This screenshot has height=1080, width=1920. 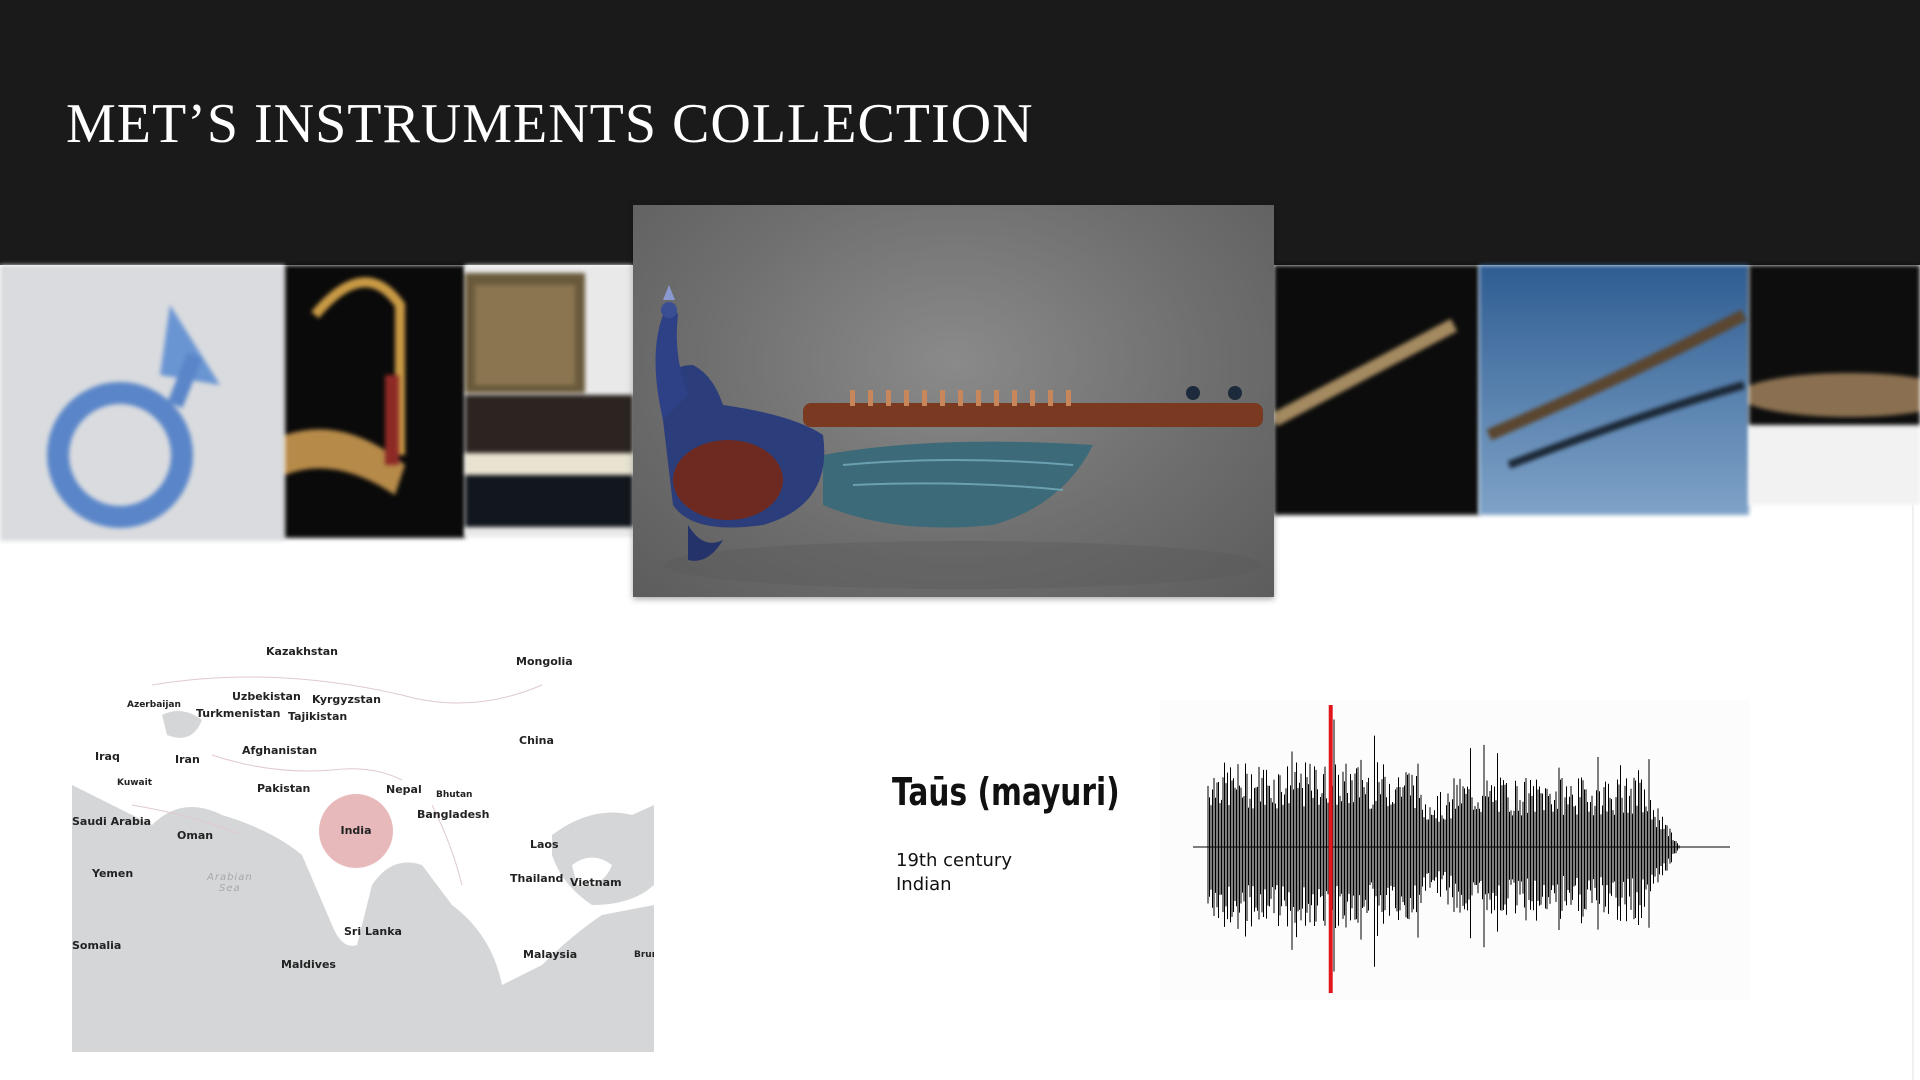 What do you see at coordinates (537, 878) in the screenshot?
I see `map-label: Thailand` at bounding box center [537, 878].